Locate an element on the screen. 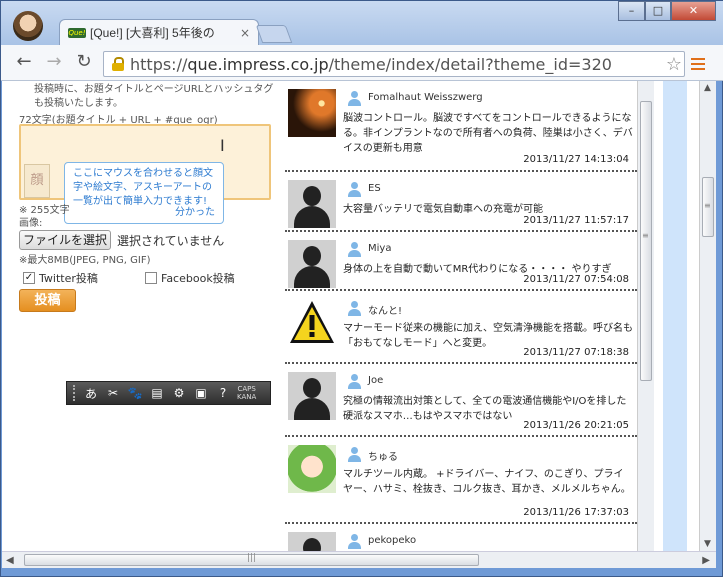  scroll-down-icon: ▼ is located at coordinates (707, 544).